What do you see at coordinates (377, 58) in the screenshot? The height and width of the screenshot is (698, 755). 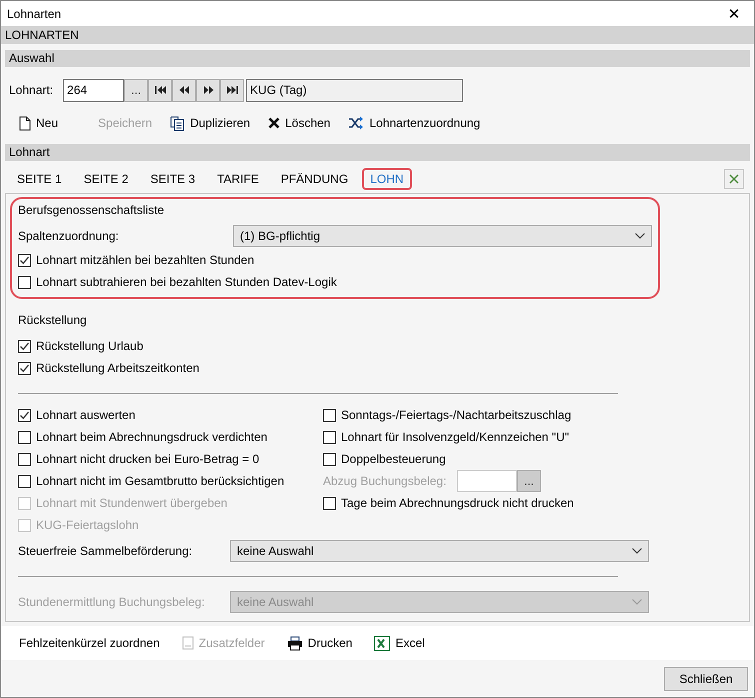 I see `section-header: Auswahl` at bounding box center [377, 58].